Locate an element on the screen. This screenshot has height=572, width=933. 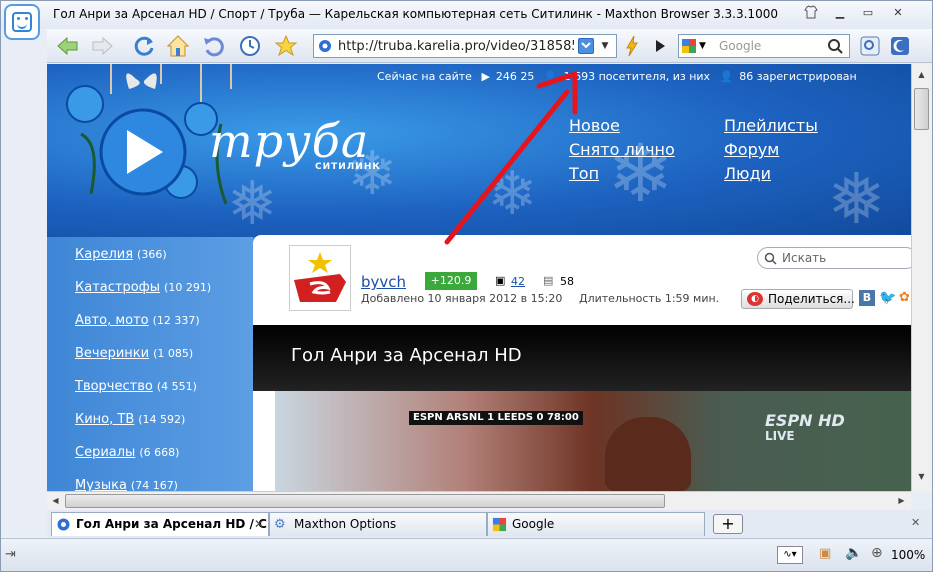
lightning-button is located at coordinates (632, 46).